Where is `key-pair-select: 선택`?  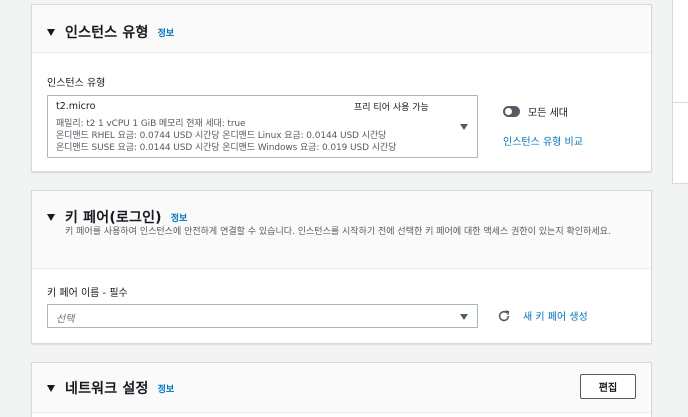 key-pair-select: 선택 is located at coordinates (262, 316).